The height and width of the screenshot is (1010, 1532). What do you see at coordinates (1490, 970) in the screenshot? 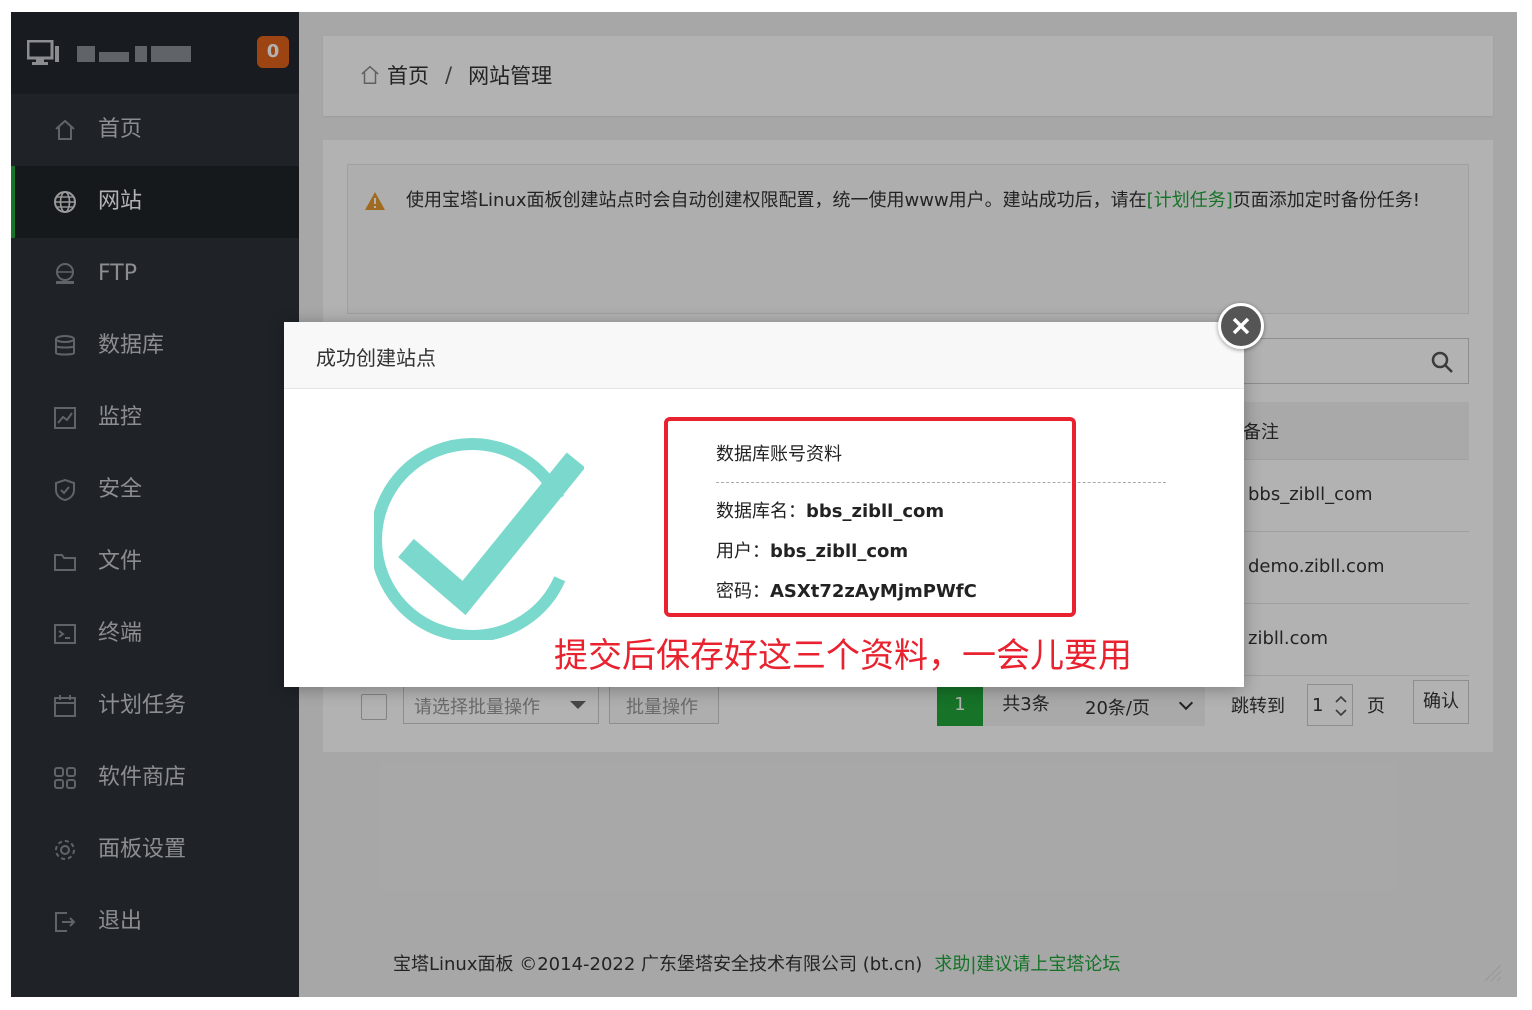
I see `resize-grip-icon` at bounding box center [1490, 970].